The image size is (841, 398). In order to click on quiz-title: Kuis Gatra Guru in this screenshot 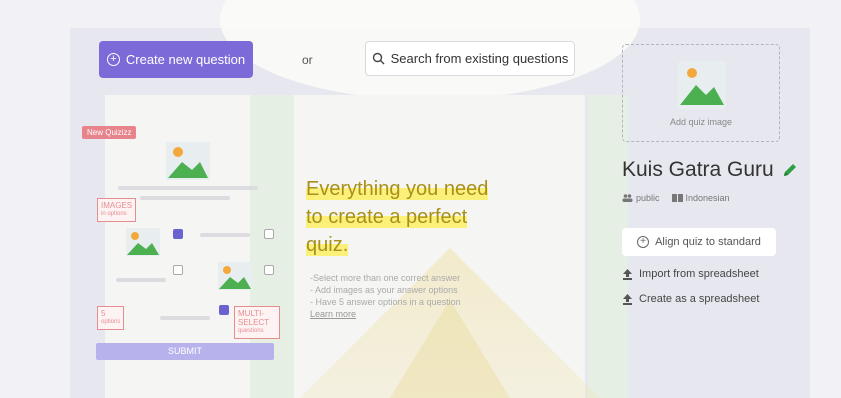, I will do `click(709, 170)`.